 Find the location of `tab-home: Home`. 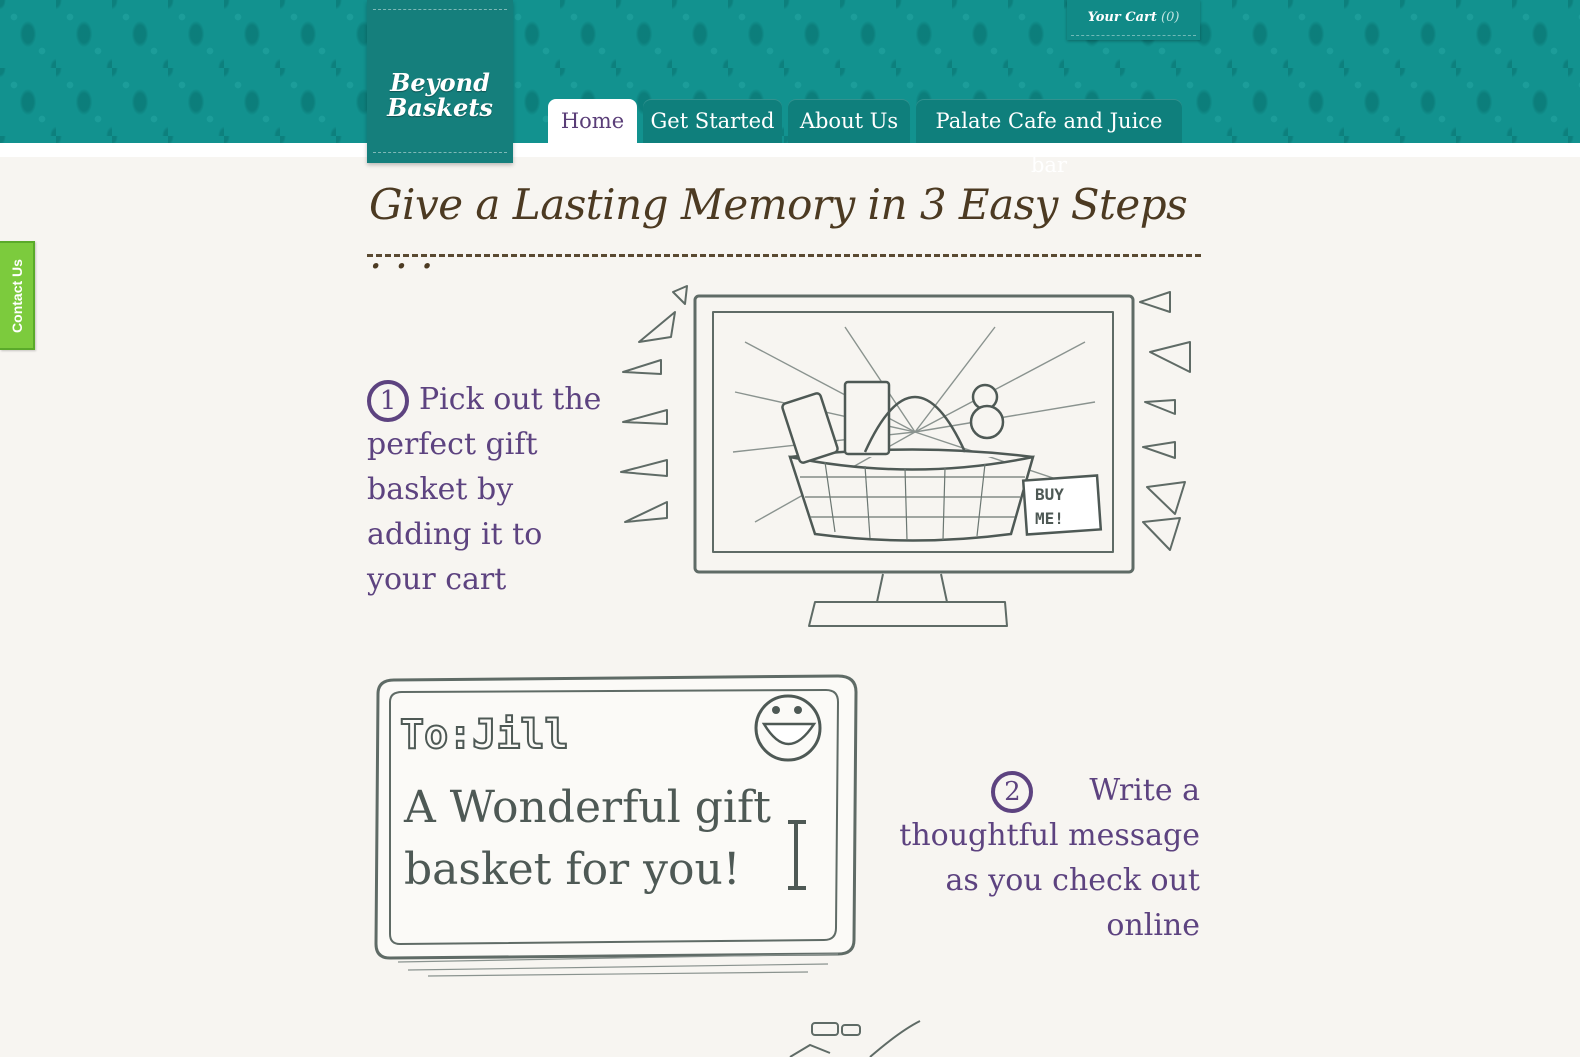

tab-home: Home is located at coordinates (592, 121).